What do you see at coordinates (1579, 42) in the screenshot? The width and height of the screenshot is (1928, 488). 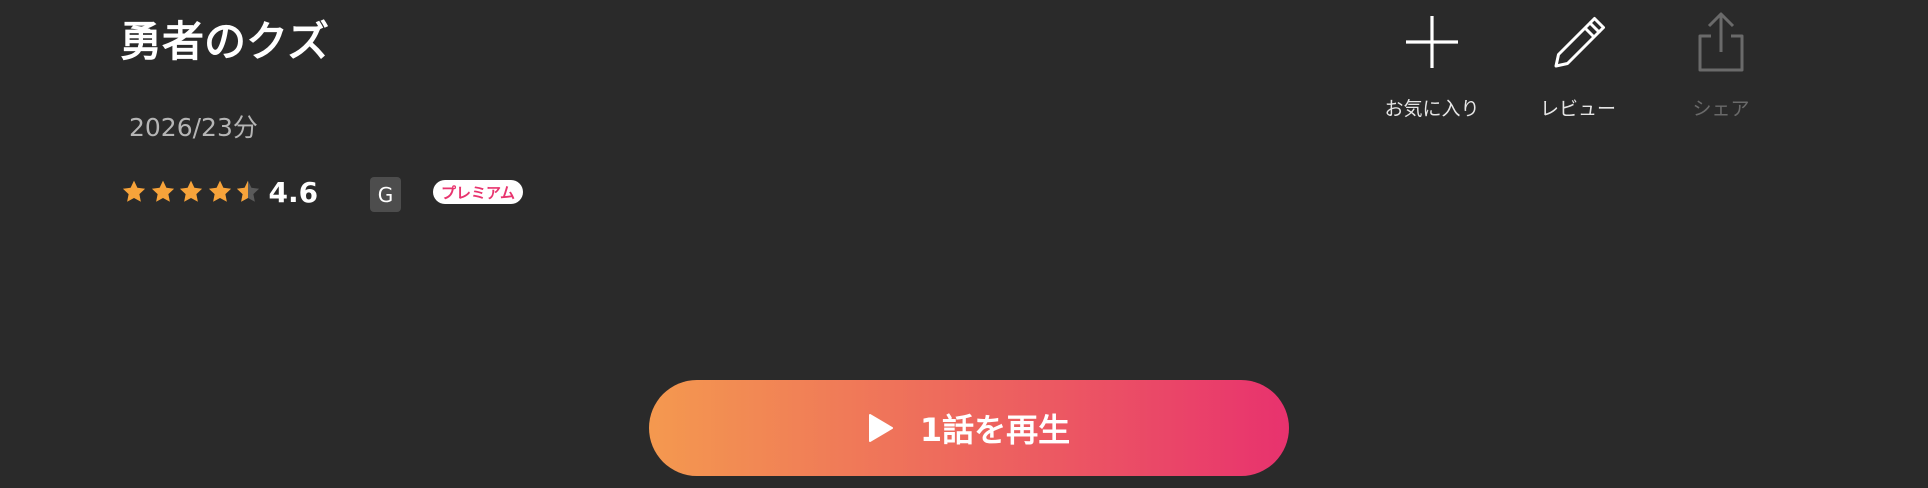 I see `pencil-icon` at bounding box center [1579, 42].